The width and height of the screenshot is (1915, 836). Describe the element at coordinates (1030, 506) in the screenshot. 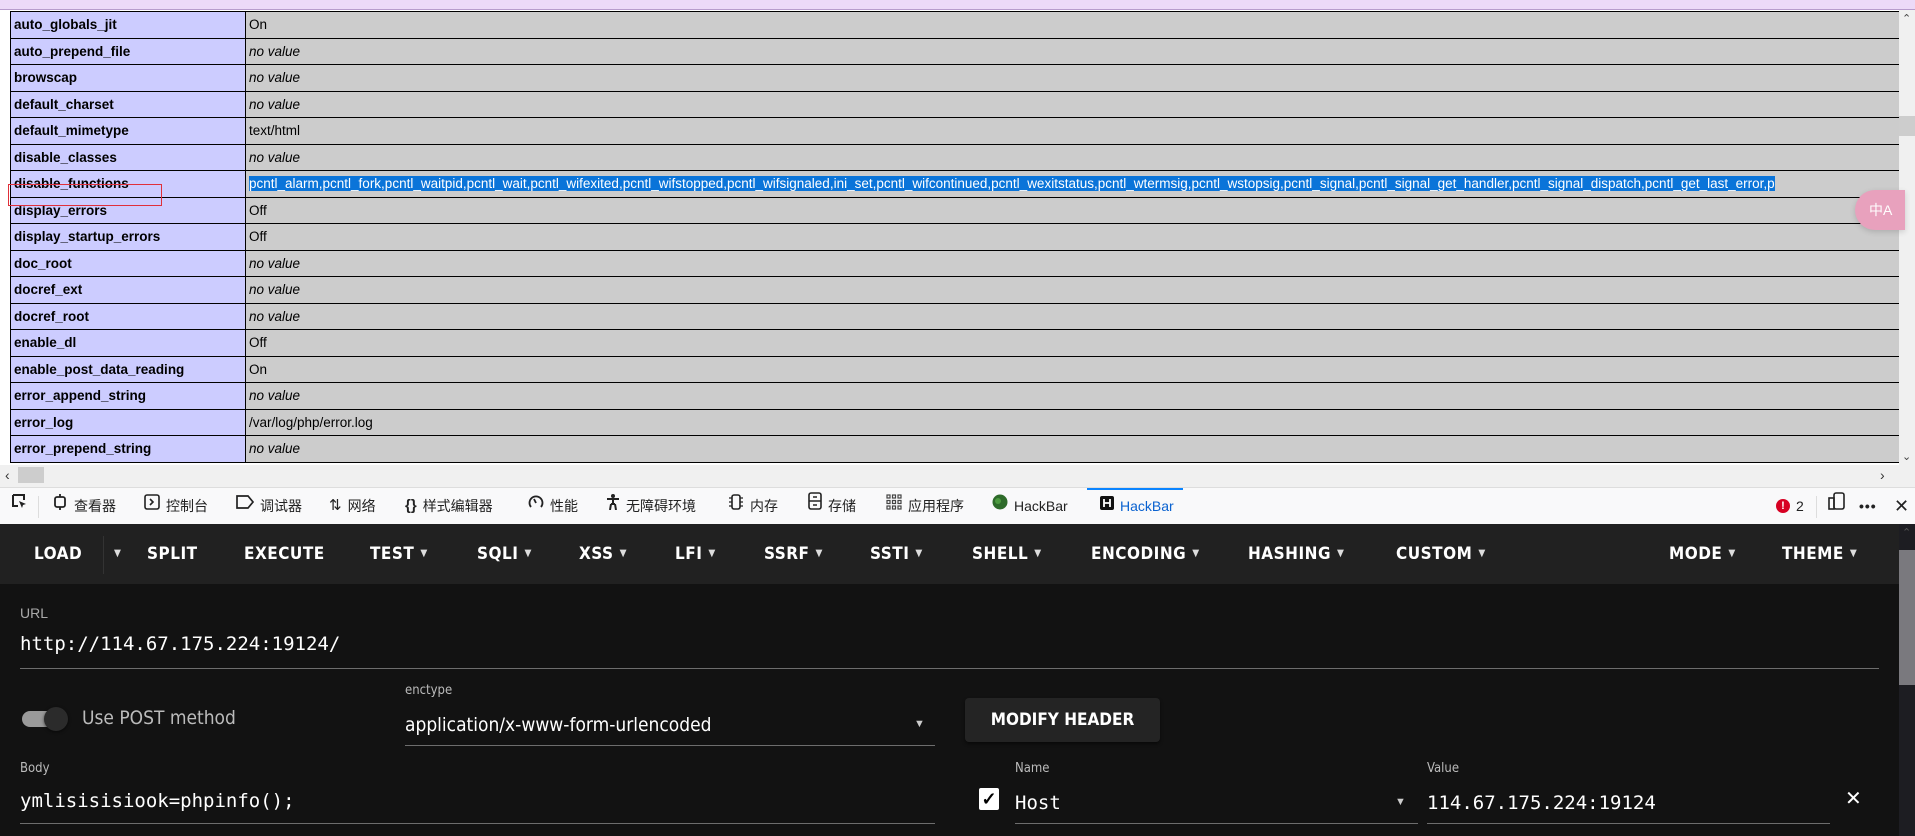

I see `tab-hackbar-1: HackBar` at that location.